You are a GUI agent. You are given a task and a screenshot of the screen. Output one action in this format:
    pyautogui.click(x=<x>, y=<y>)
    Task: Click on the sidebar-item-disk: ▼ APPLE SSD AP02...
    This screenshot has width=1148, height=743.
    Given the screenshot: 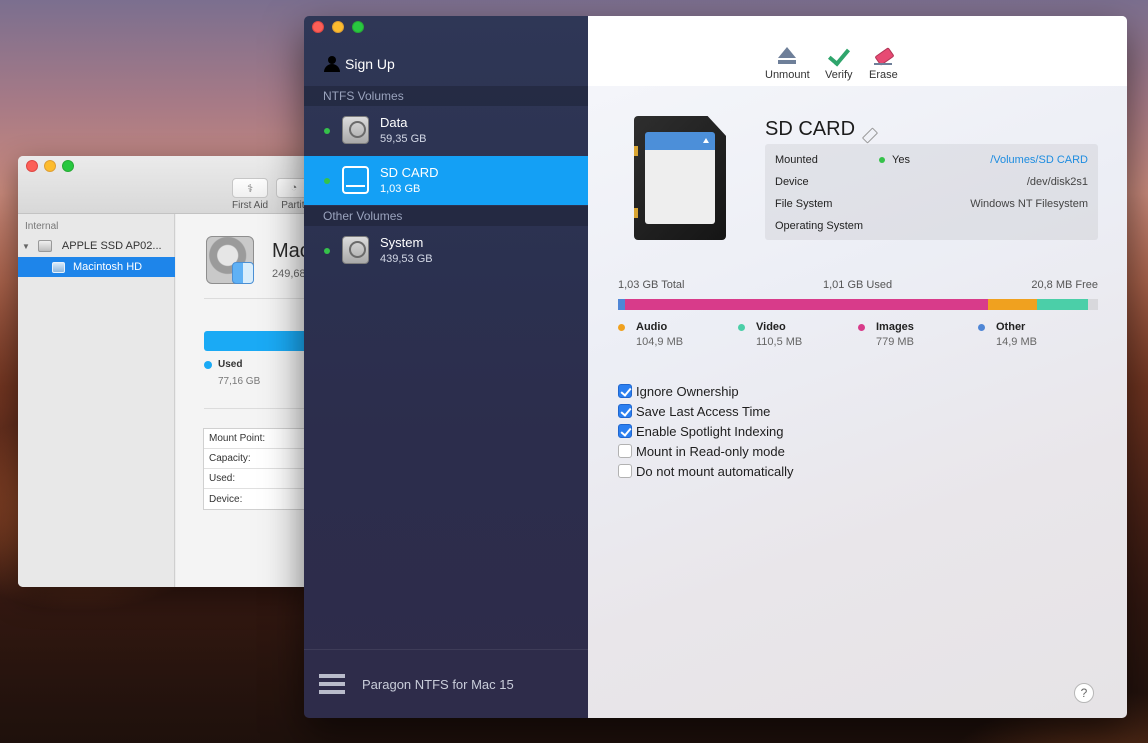 What is the action you would take?
    pyautogui.click(x=92, y=246)
    